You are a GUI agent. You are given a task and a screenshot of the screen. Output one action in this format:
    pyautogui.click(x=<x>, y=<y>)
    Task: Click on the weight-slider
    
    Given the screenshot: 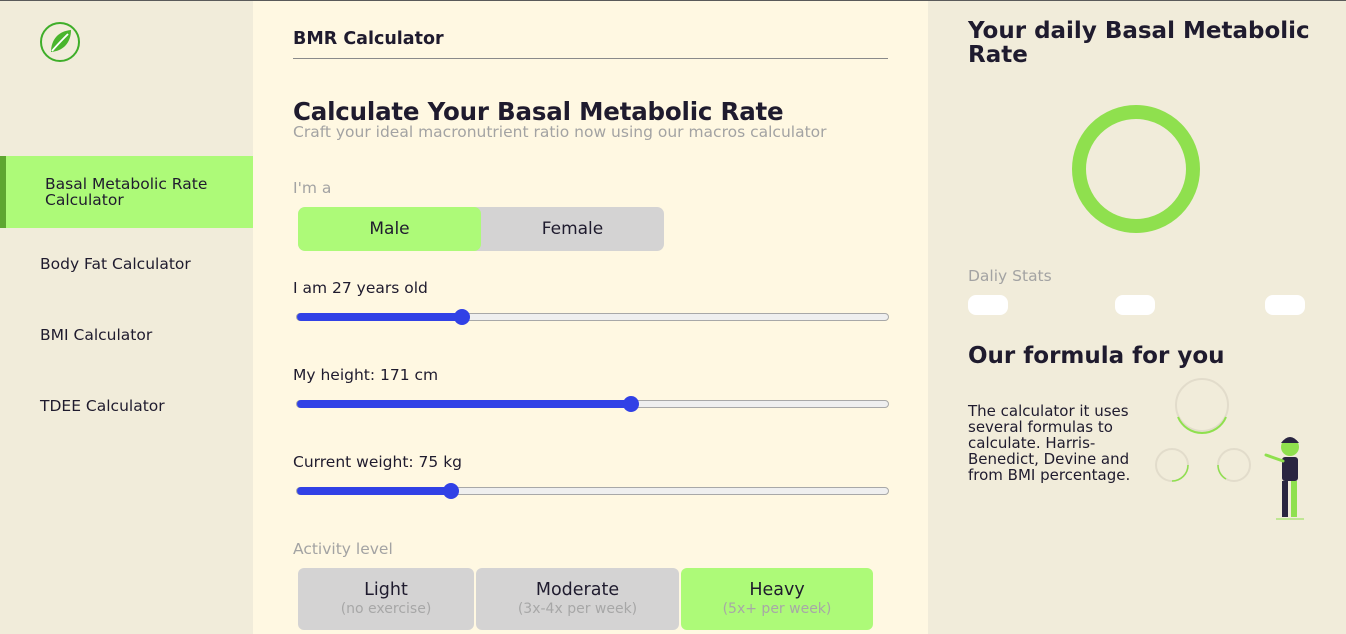 What is the action you would take?
    pyautogui.click(x=592, y=491)
    